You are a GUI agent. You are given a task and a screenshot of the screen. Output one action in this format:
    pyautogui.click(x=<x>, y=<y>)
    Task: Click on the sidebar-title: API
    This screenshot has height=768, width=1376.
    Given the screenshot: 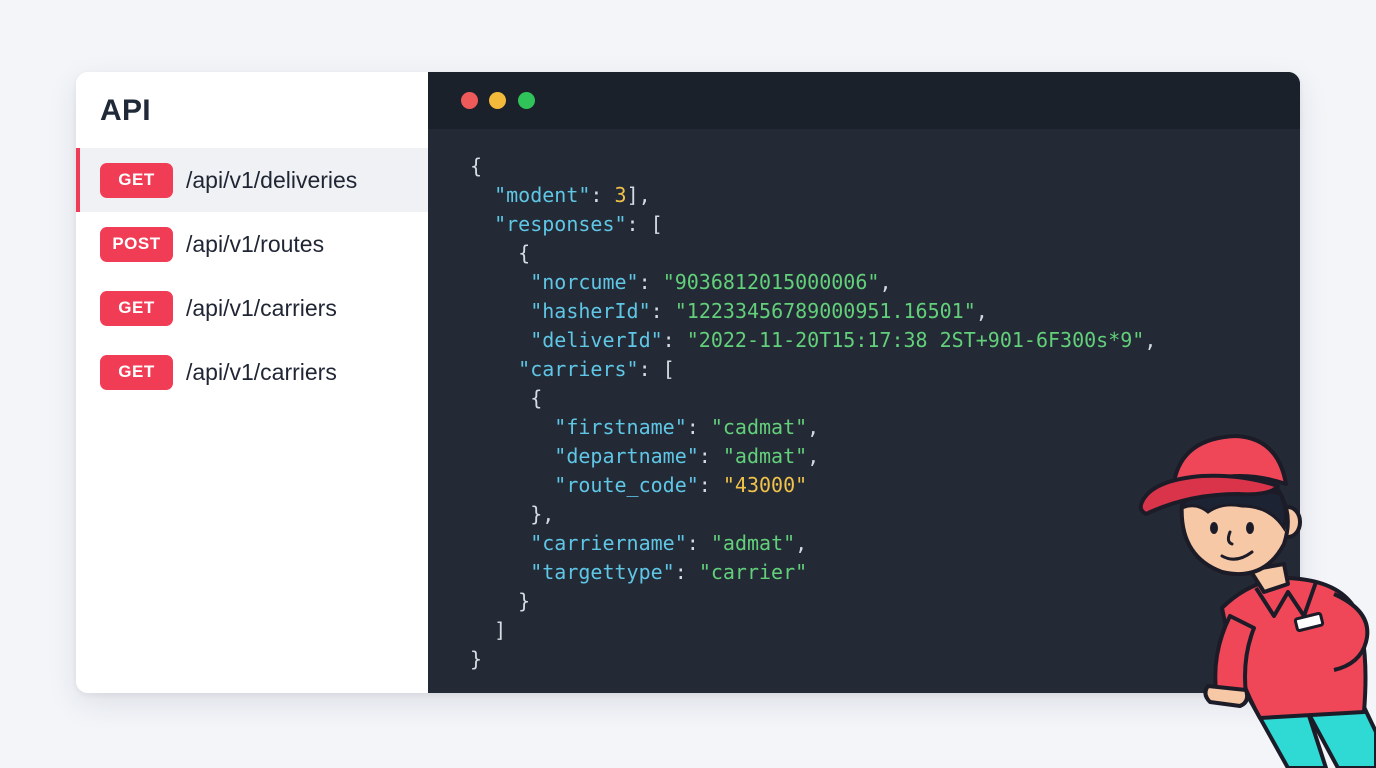 What is the action you would take?
    pyautogui.click(x=125, y=110)
    